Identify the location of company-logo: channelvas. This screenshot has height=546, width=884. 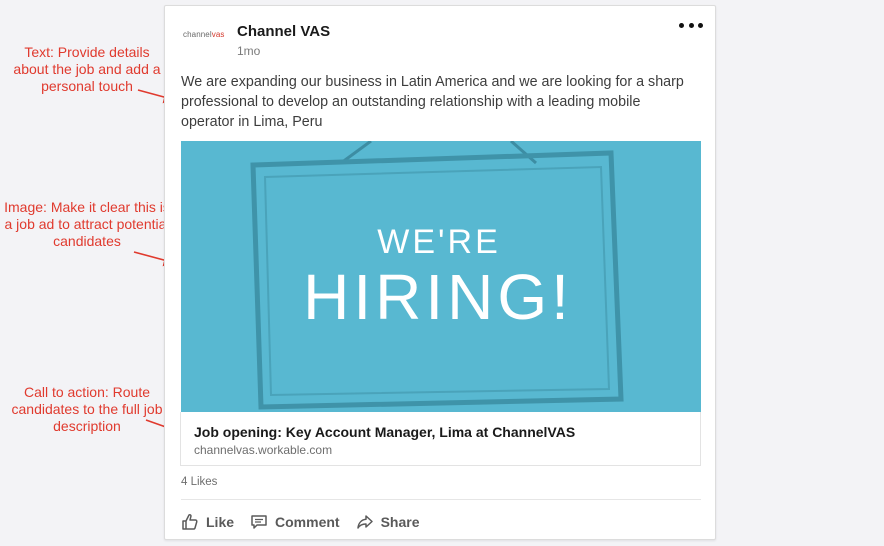
(206, 42).